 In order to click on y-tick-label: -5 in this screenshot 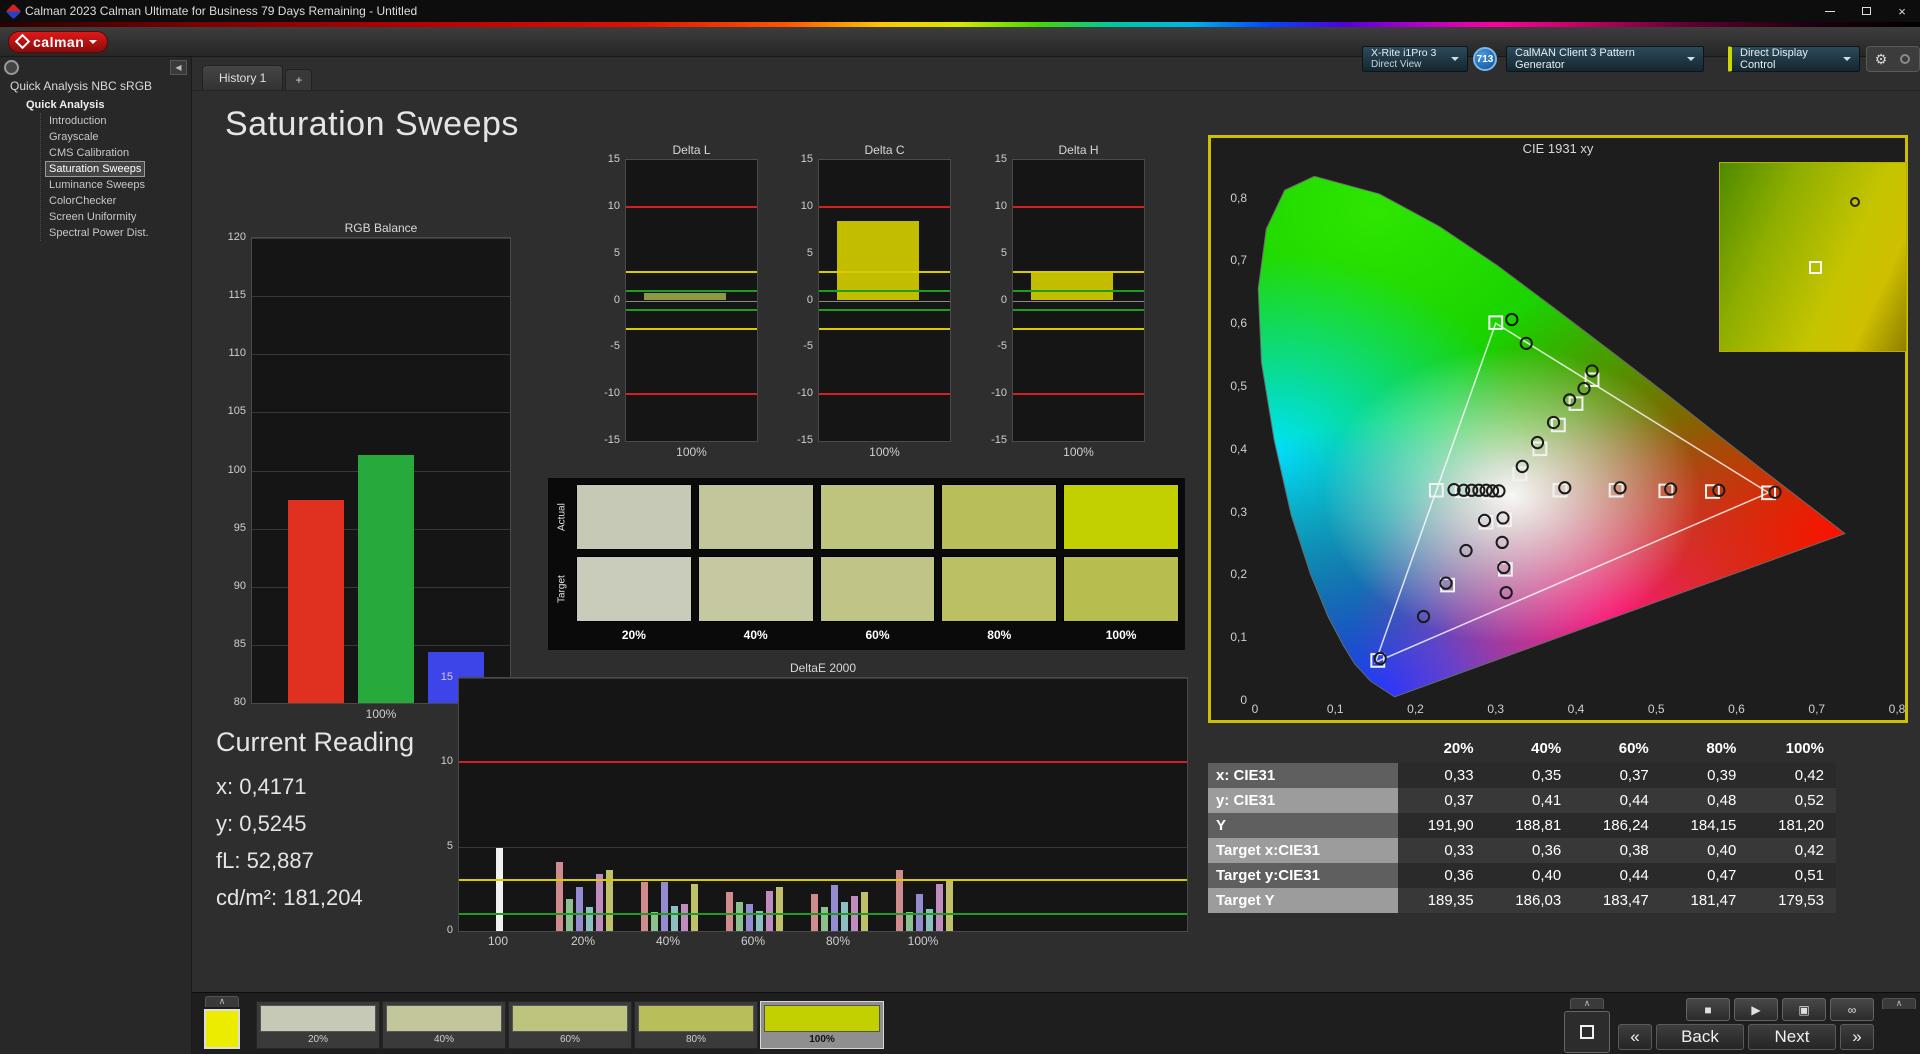, I will do `click(1002, 346)`.